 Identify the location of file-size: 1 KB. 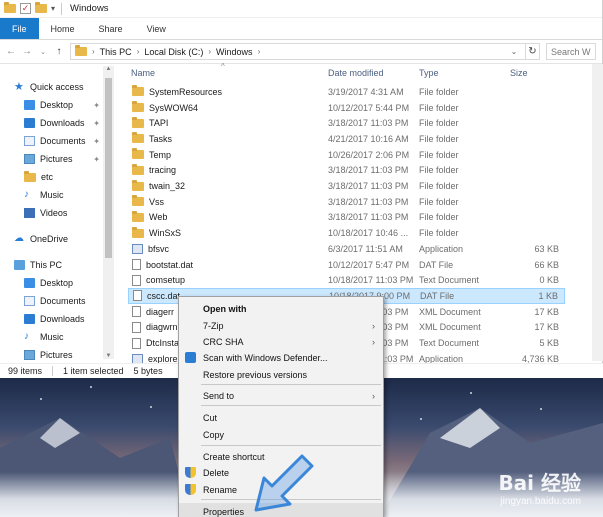
(548, 295).